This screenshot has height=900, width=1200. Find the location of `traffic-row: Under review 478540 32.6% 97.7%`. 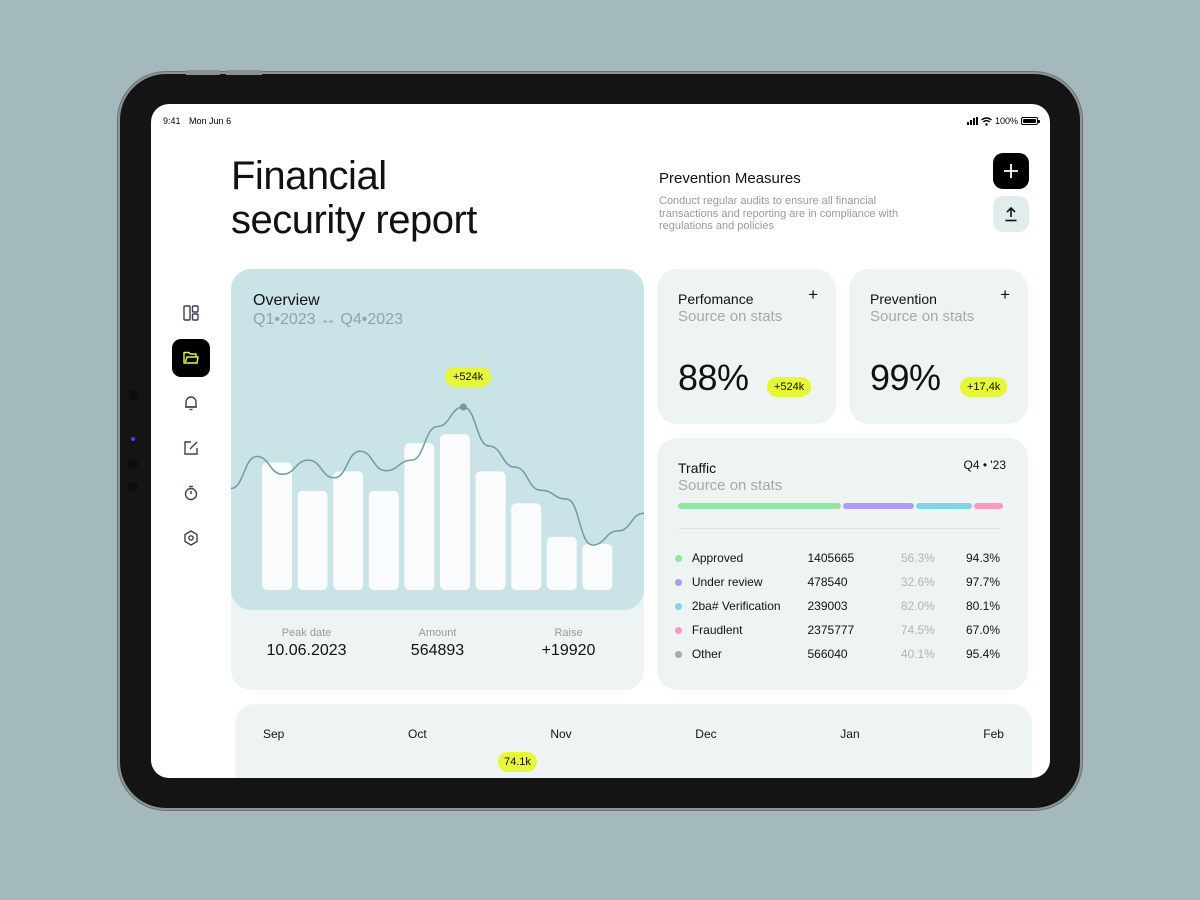

traffic-row: Under review 478540 32.6% 97.7% is located at coordinates (837, 582).